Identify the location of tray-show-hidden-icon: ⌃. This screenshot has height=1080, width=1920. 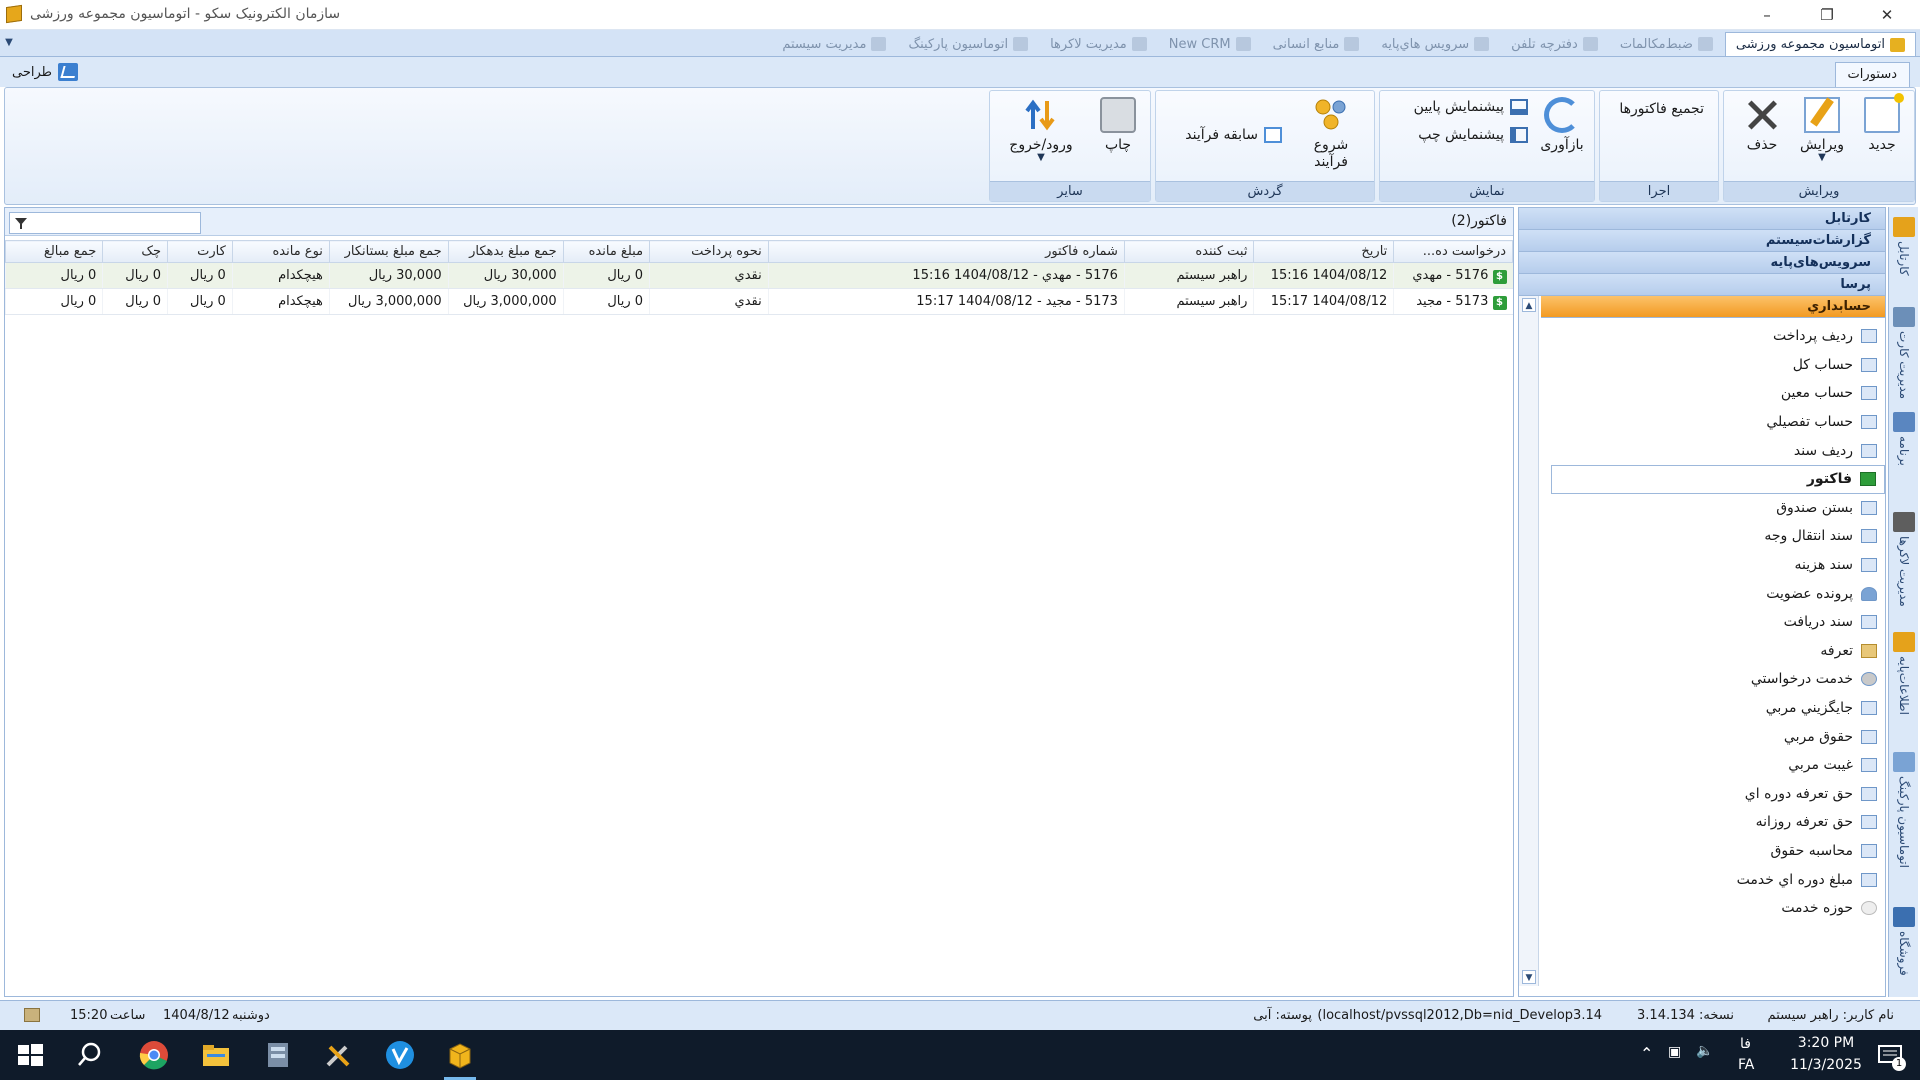
(1646, 1053).